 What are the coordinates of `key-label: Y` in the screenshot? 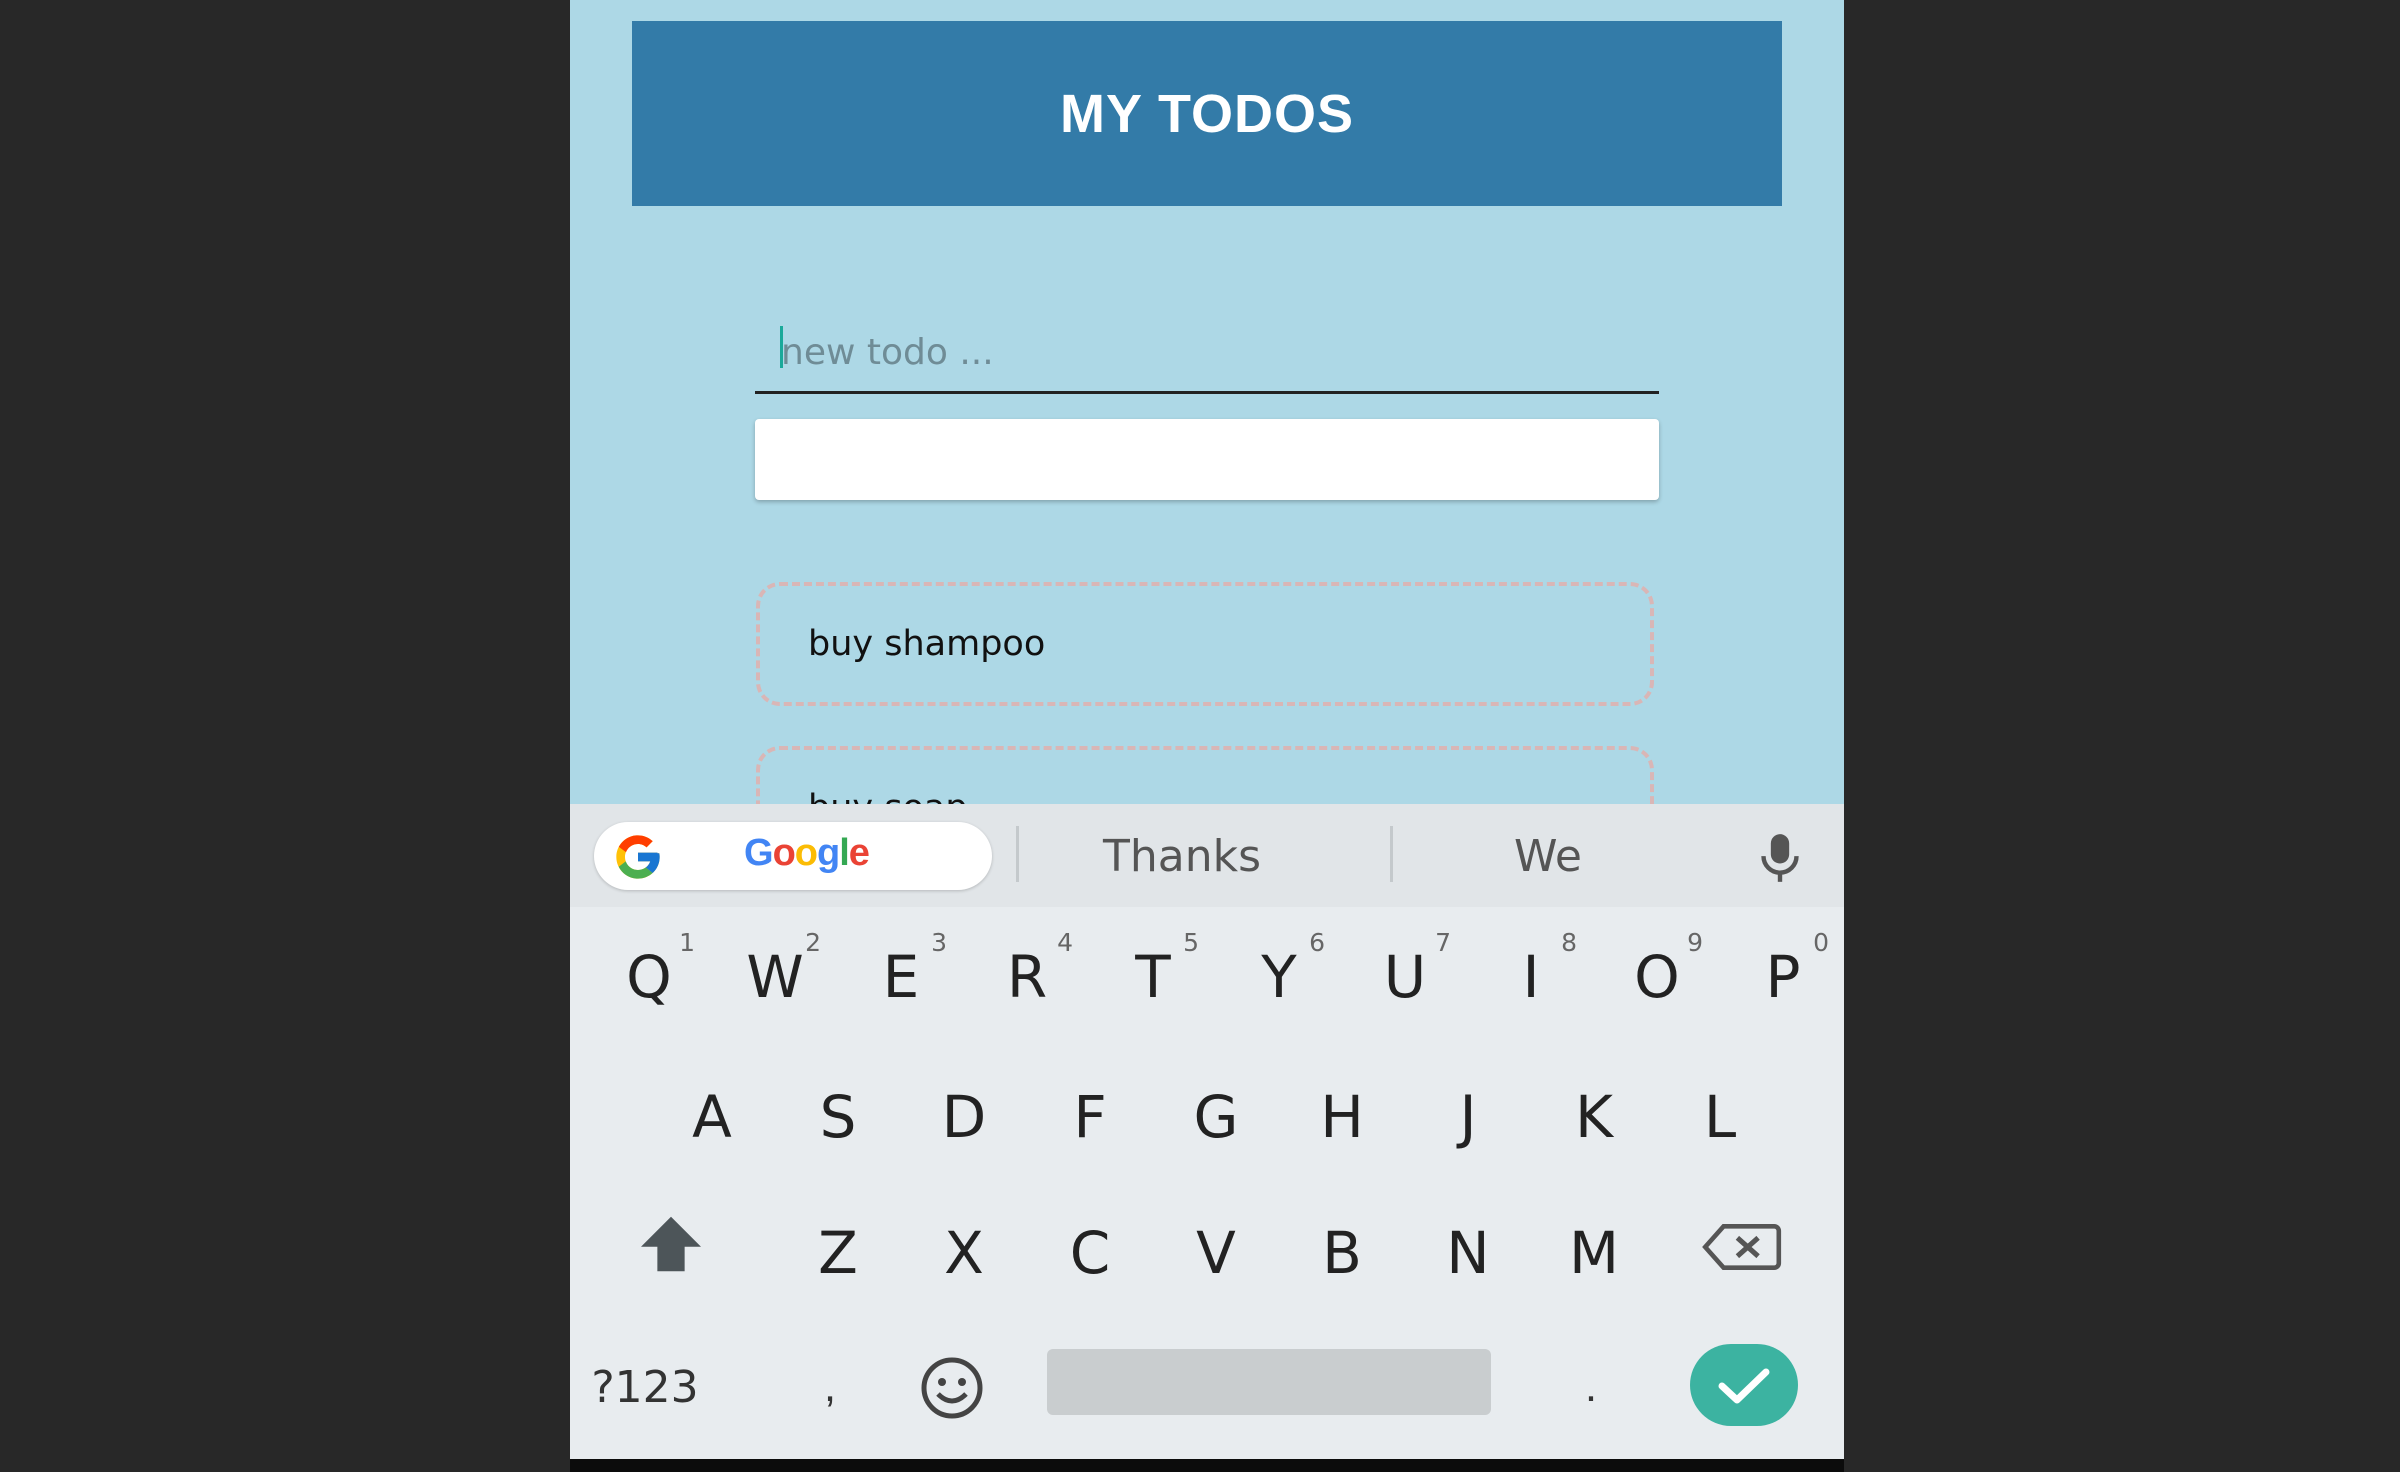 It's located at (1279, 977).